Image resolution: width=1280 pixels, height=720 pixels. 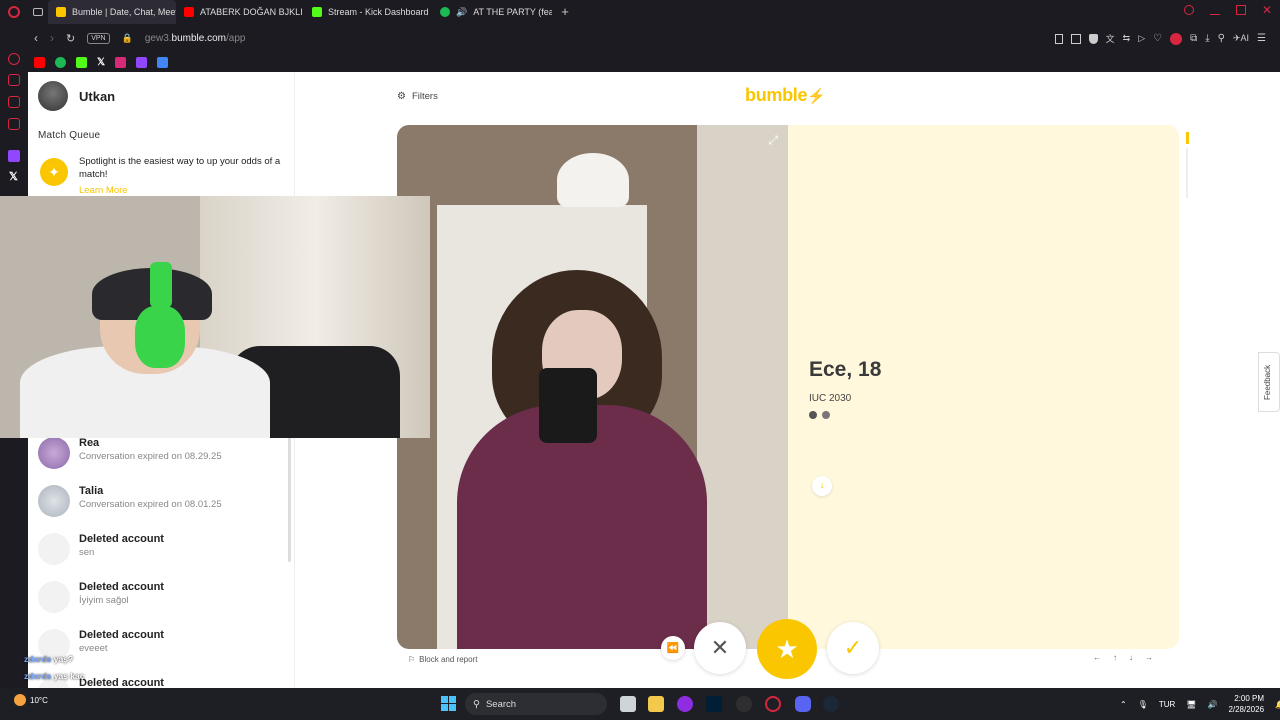 What do you see at coordinates (1110, 38) in the screenshot?
I see `translate-icon: 文` at bounding box center [1110, 38].